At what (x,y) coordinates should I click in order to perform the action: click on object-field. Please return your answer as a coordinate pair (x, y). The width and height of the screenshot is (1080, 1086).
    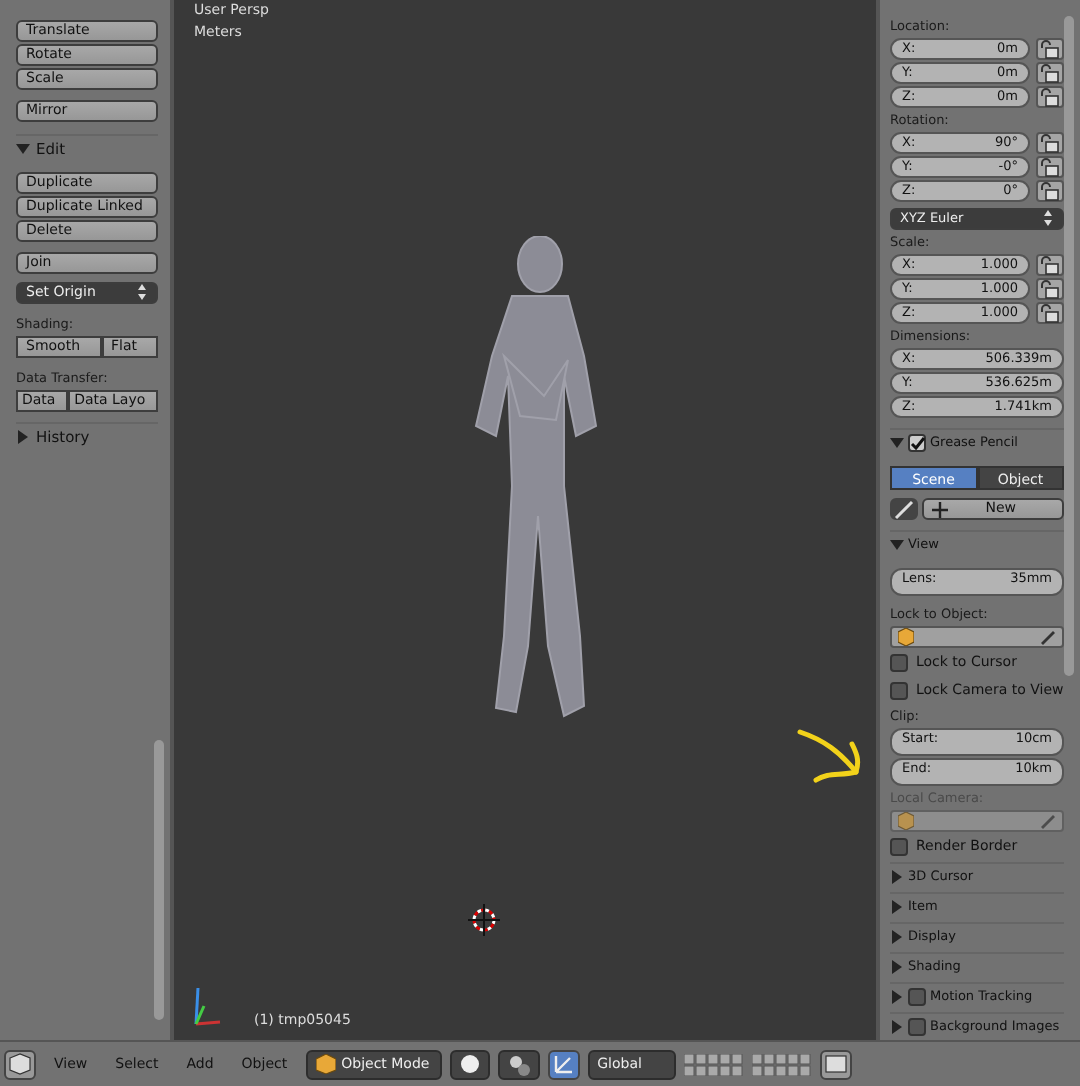
    Looking at the image, I should click on (977, 637).